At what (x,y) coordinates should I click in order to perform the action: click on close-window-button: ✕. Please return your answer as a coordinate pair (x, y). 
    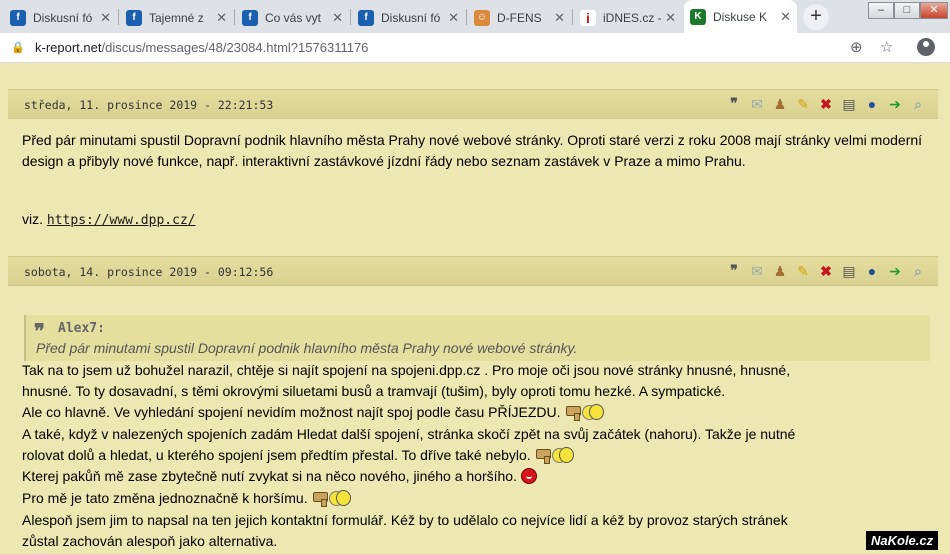
    Looking at the image, I should click on (934, 10).